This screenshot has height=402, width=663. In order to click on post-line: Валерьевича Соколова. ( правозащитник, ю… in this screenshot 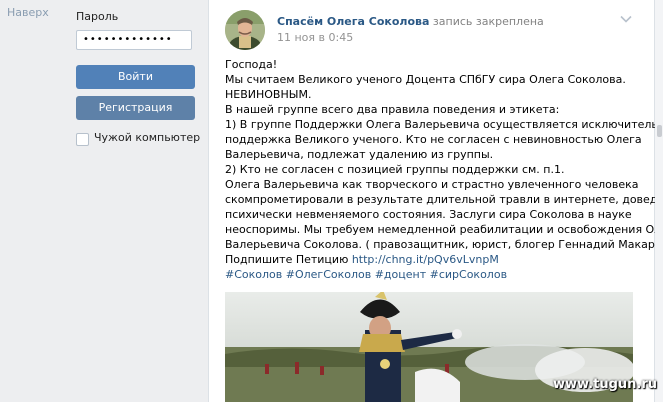, I will do `click(444, 244)`.